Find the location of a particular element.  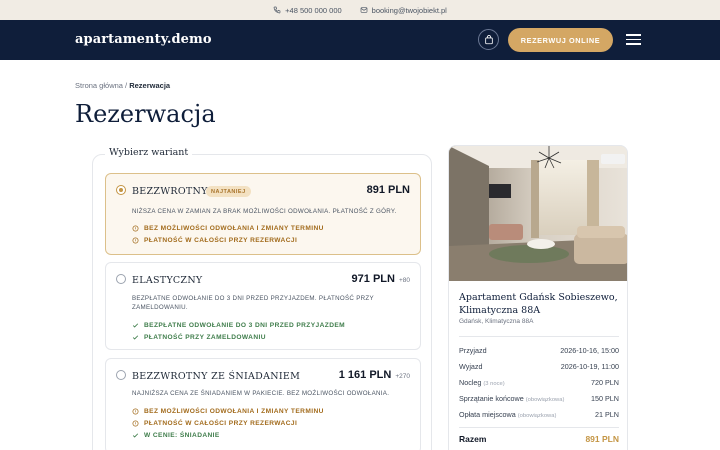

row-value: 150 PLN is located at coordinates (605, 398).